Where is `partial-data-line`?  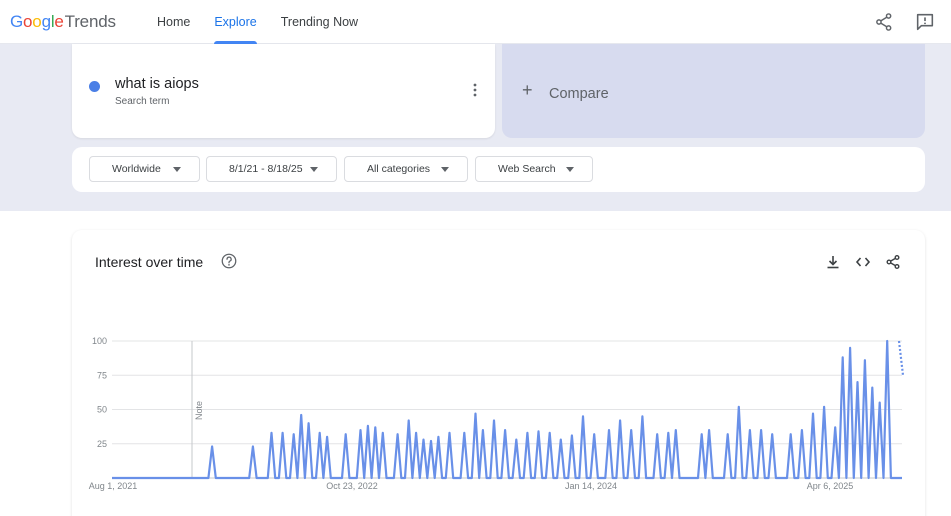
partial-data-line is located at coordinates (901, 358).